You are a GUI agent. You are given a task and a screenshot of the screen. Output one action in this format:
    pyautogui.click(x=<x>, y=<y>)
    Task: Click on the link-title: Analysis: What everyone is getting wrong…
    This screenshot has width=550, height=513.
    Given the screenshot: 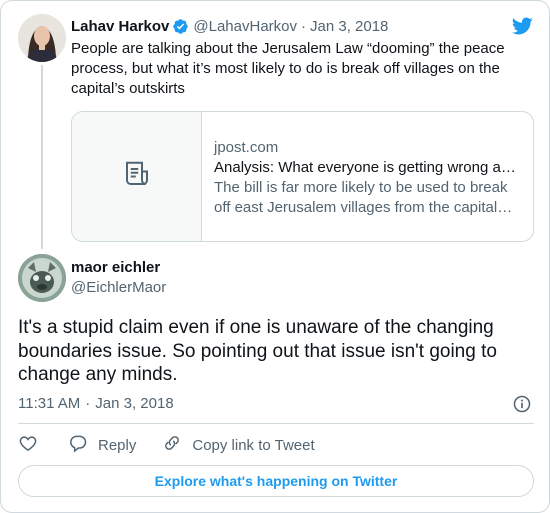 What is the action you would take?
    pyautogui.click(x=365, y=167)
    